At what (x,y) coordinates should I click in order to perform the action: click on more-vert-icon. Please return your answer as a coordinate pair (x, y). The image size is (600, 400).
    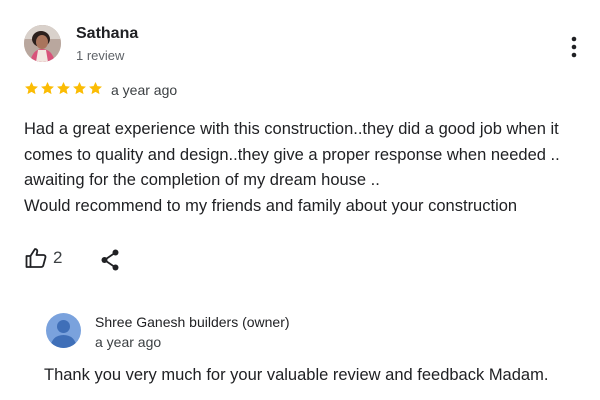
    Looking at the image, I should click on (574, 47).